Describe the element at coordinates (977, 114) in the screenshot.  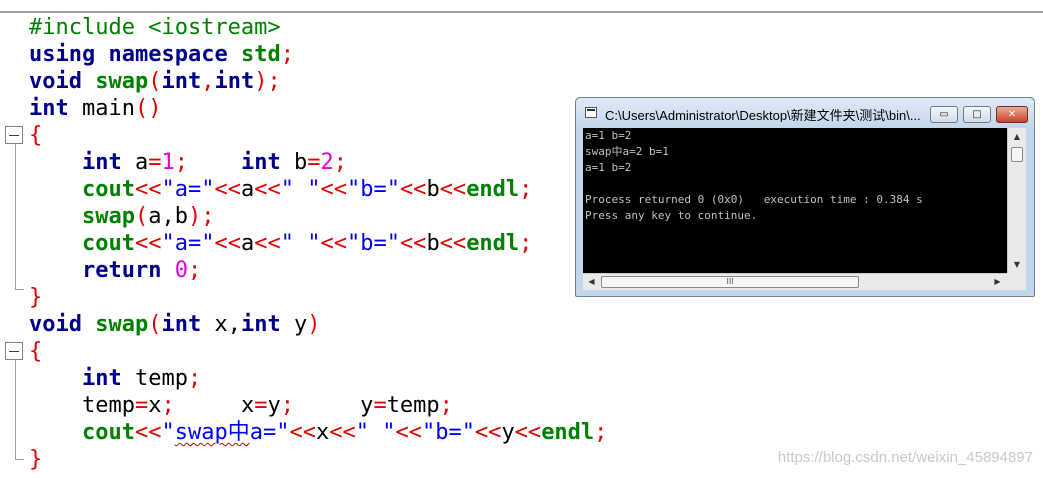
I see `maximize-button: □` at that location.